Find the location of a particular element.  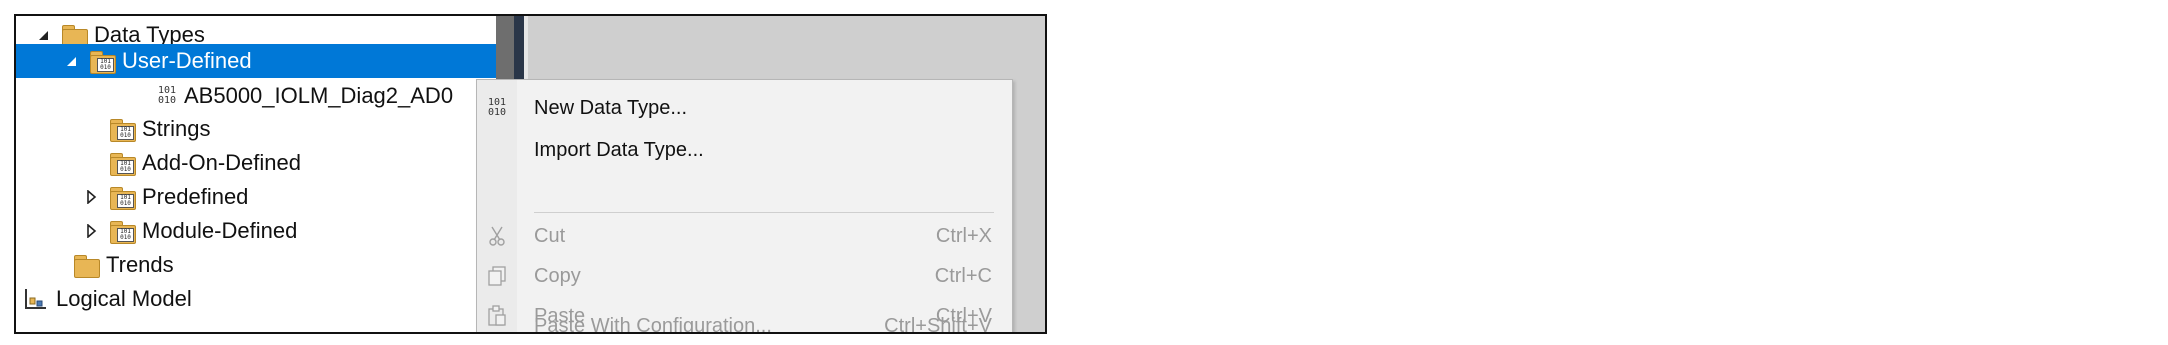

tree-item-logical-model: Logical Model is located at coordinates (259, 299).